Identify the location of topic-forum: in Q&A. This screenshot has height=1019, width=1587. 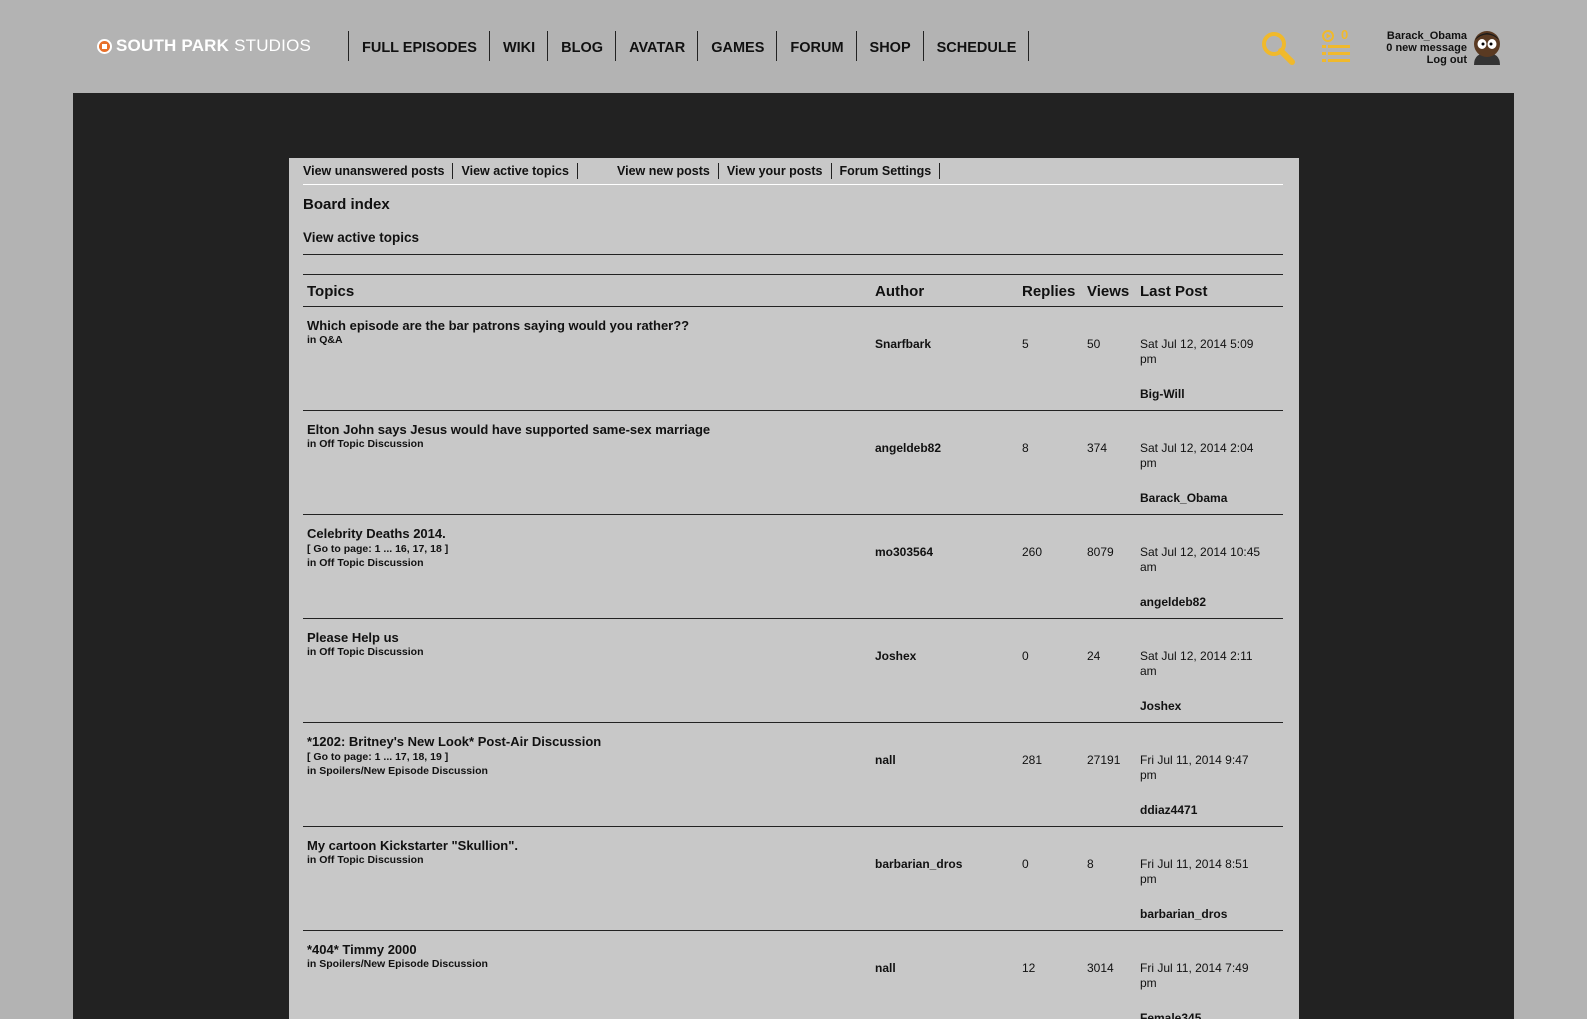
(325, 340).